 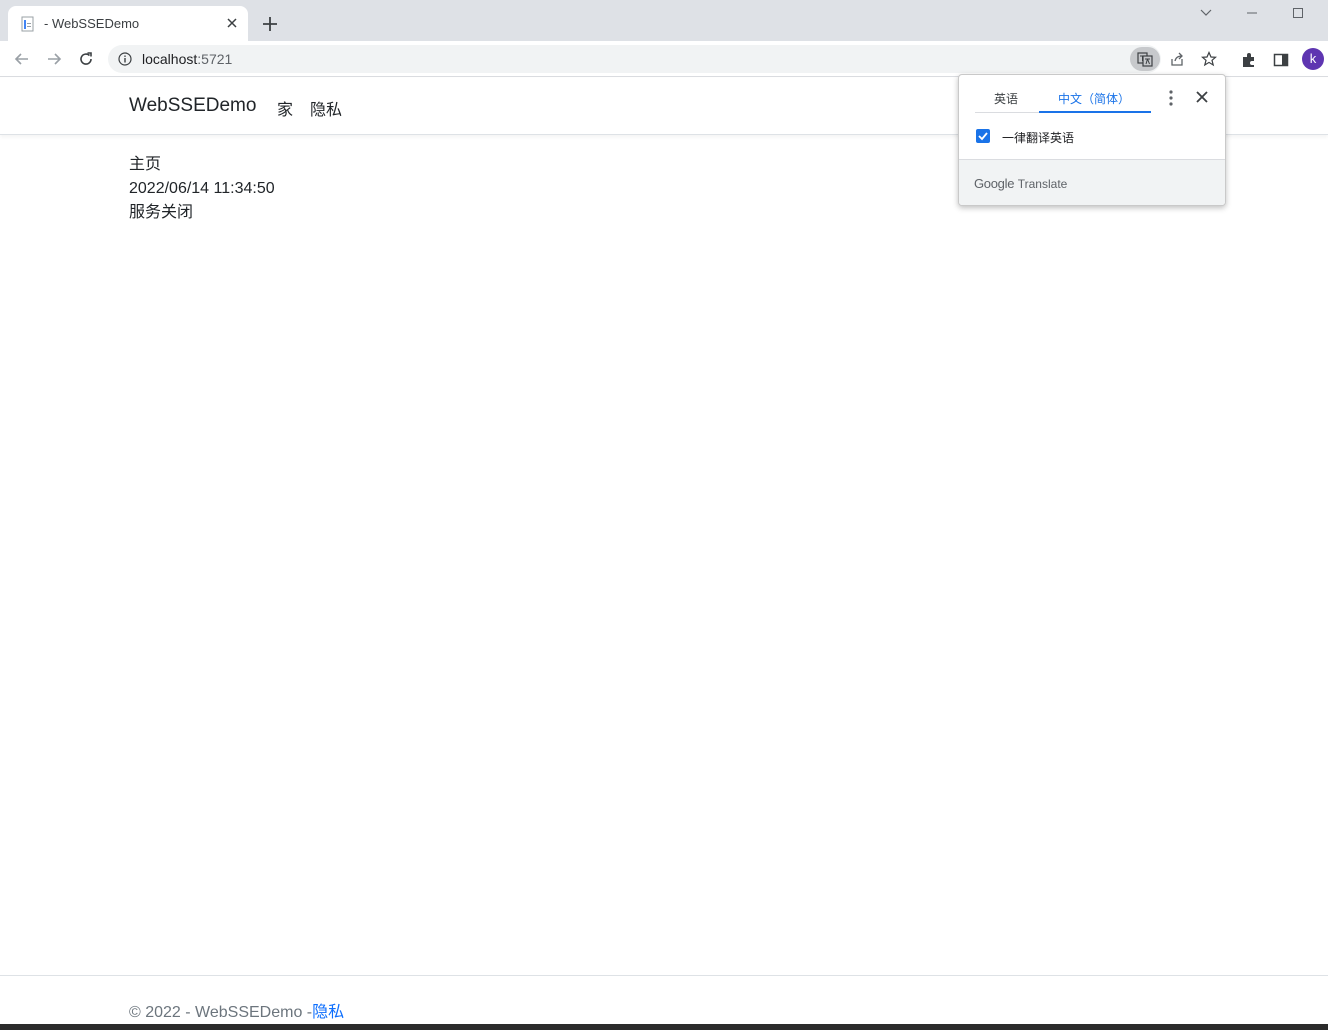 What do you see at coordinates (1209, 59) in the screenshot?
I see `bookmark-star-icon` at bounding box center [1209, 59].